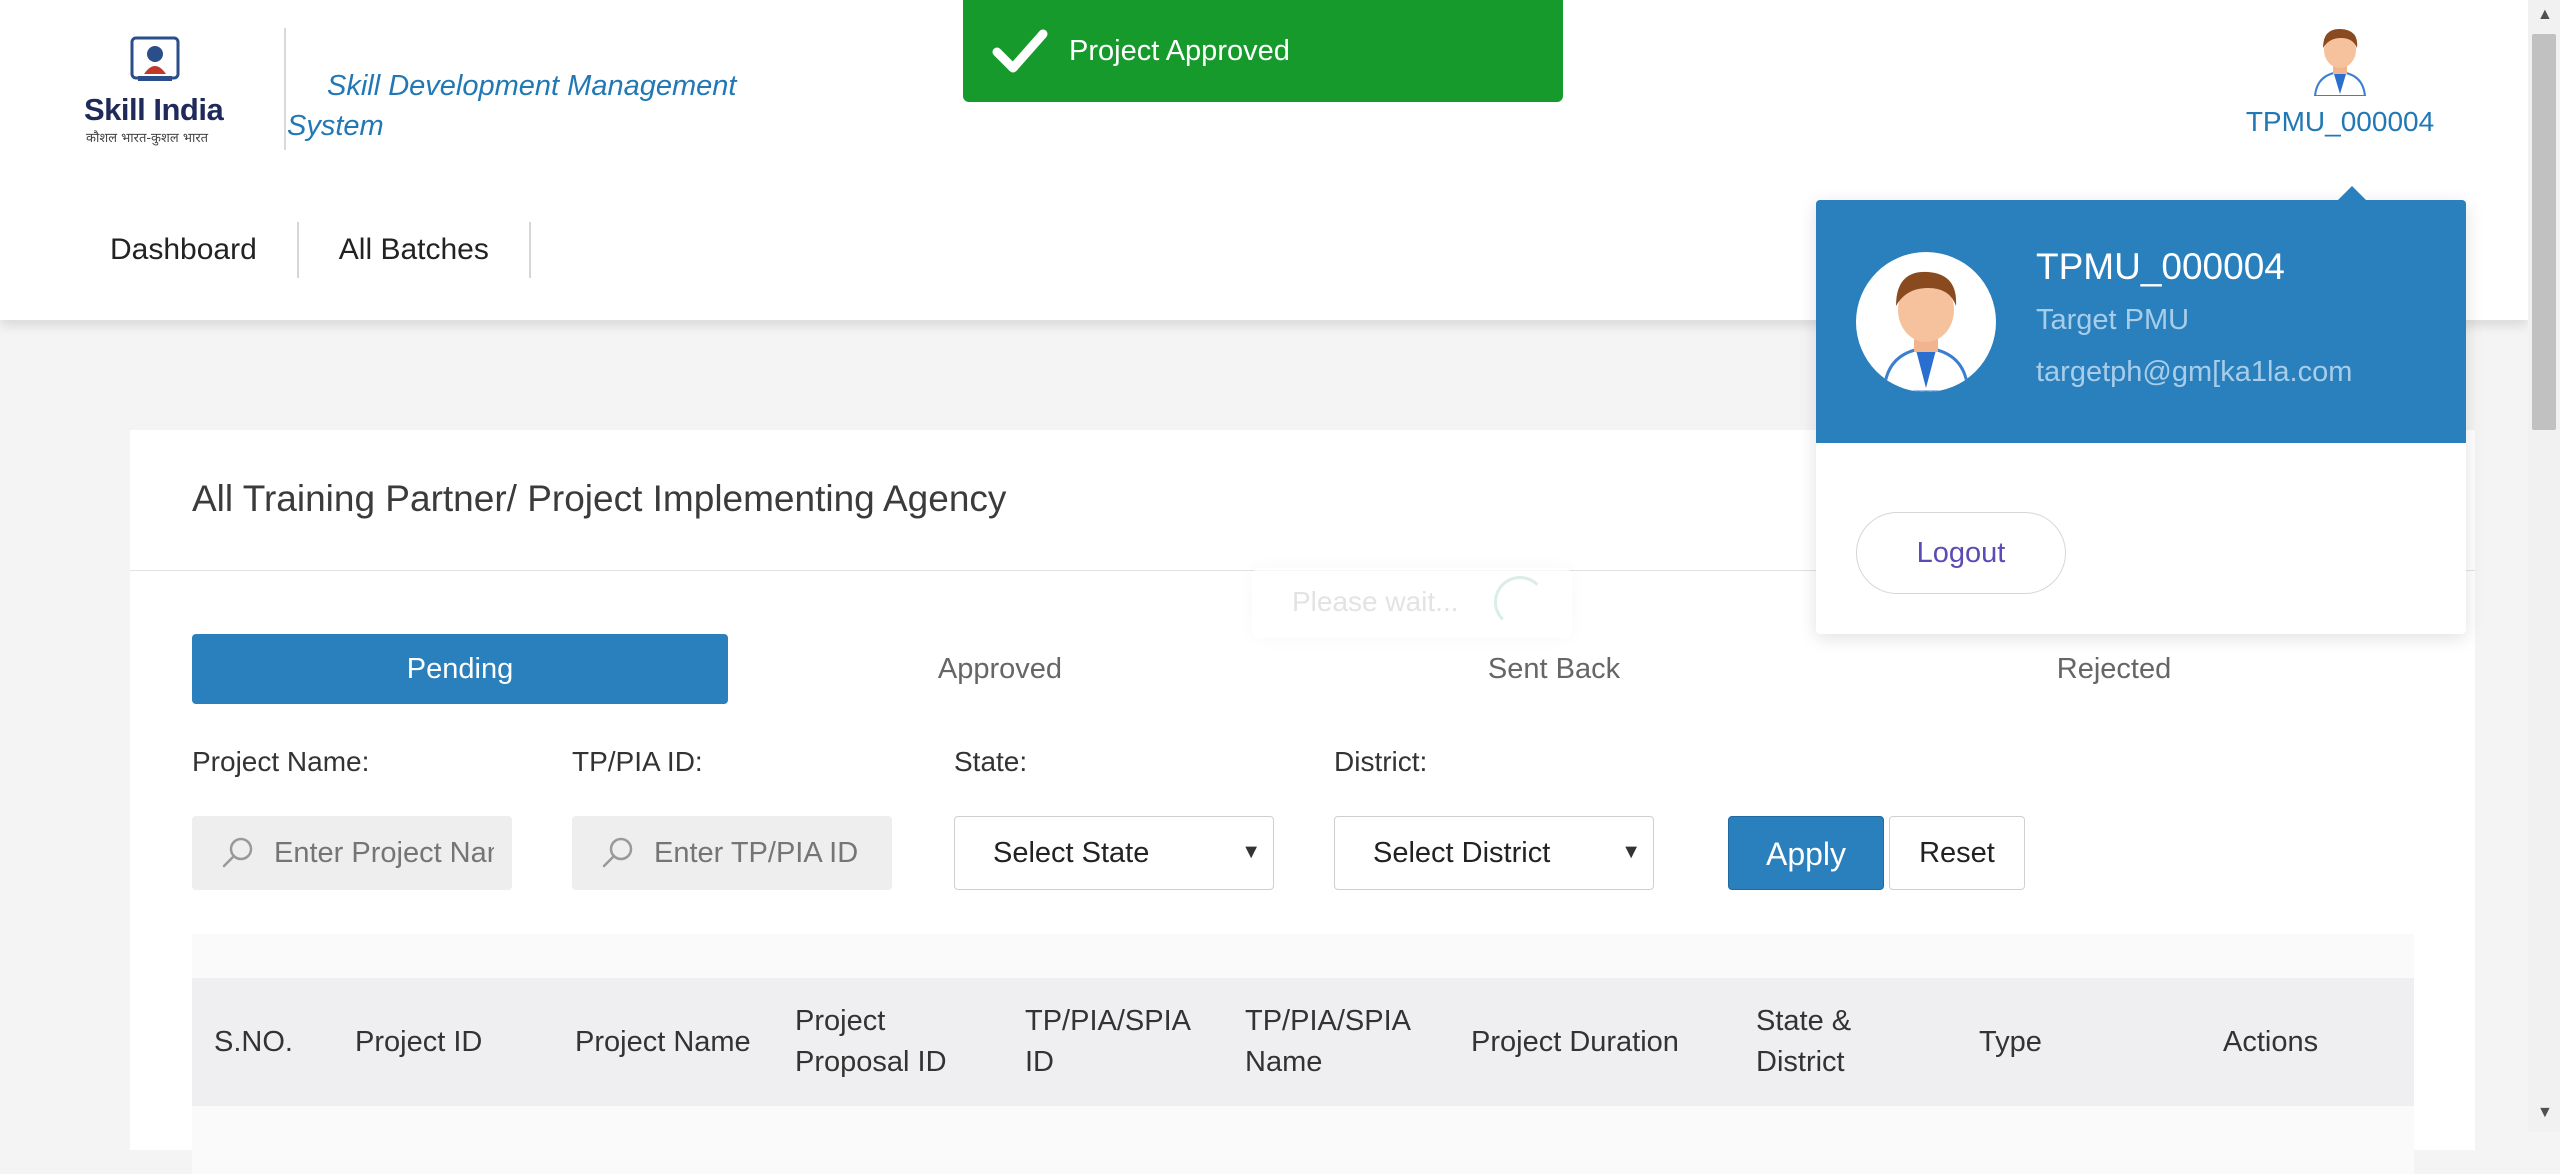 This screenshot has width=2560, height=1174. Describe the element at coordinates (663, 1041) in the screenshot. I see `column-header: Project Name` at that location.